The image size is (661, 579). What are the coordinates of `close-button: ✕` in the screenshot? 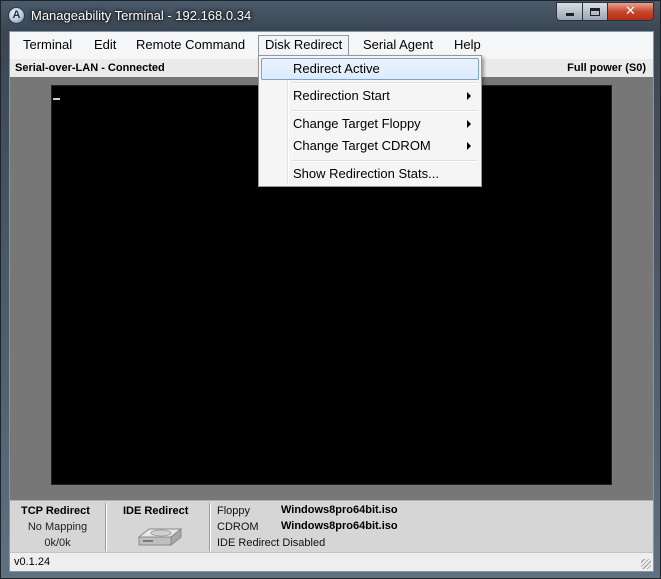 It's located at (631, 11).